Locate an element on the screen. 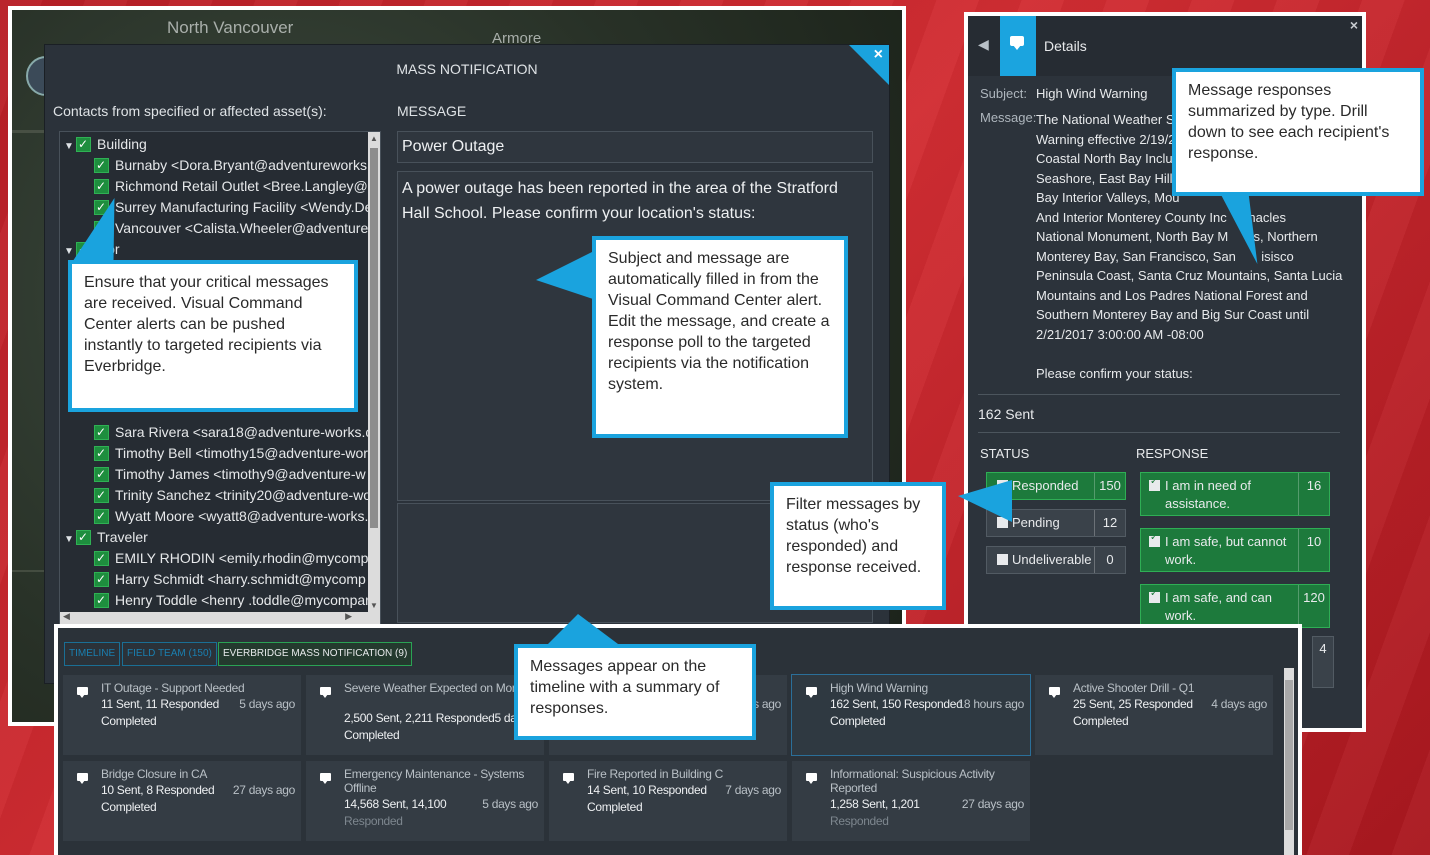 The image size is (1430, 855). status-count: 0 is located at coordinates (1109, 560).